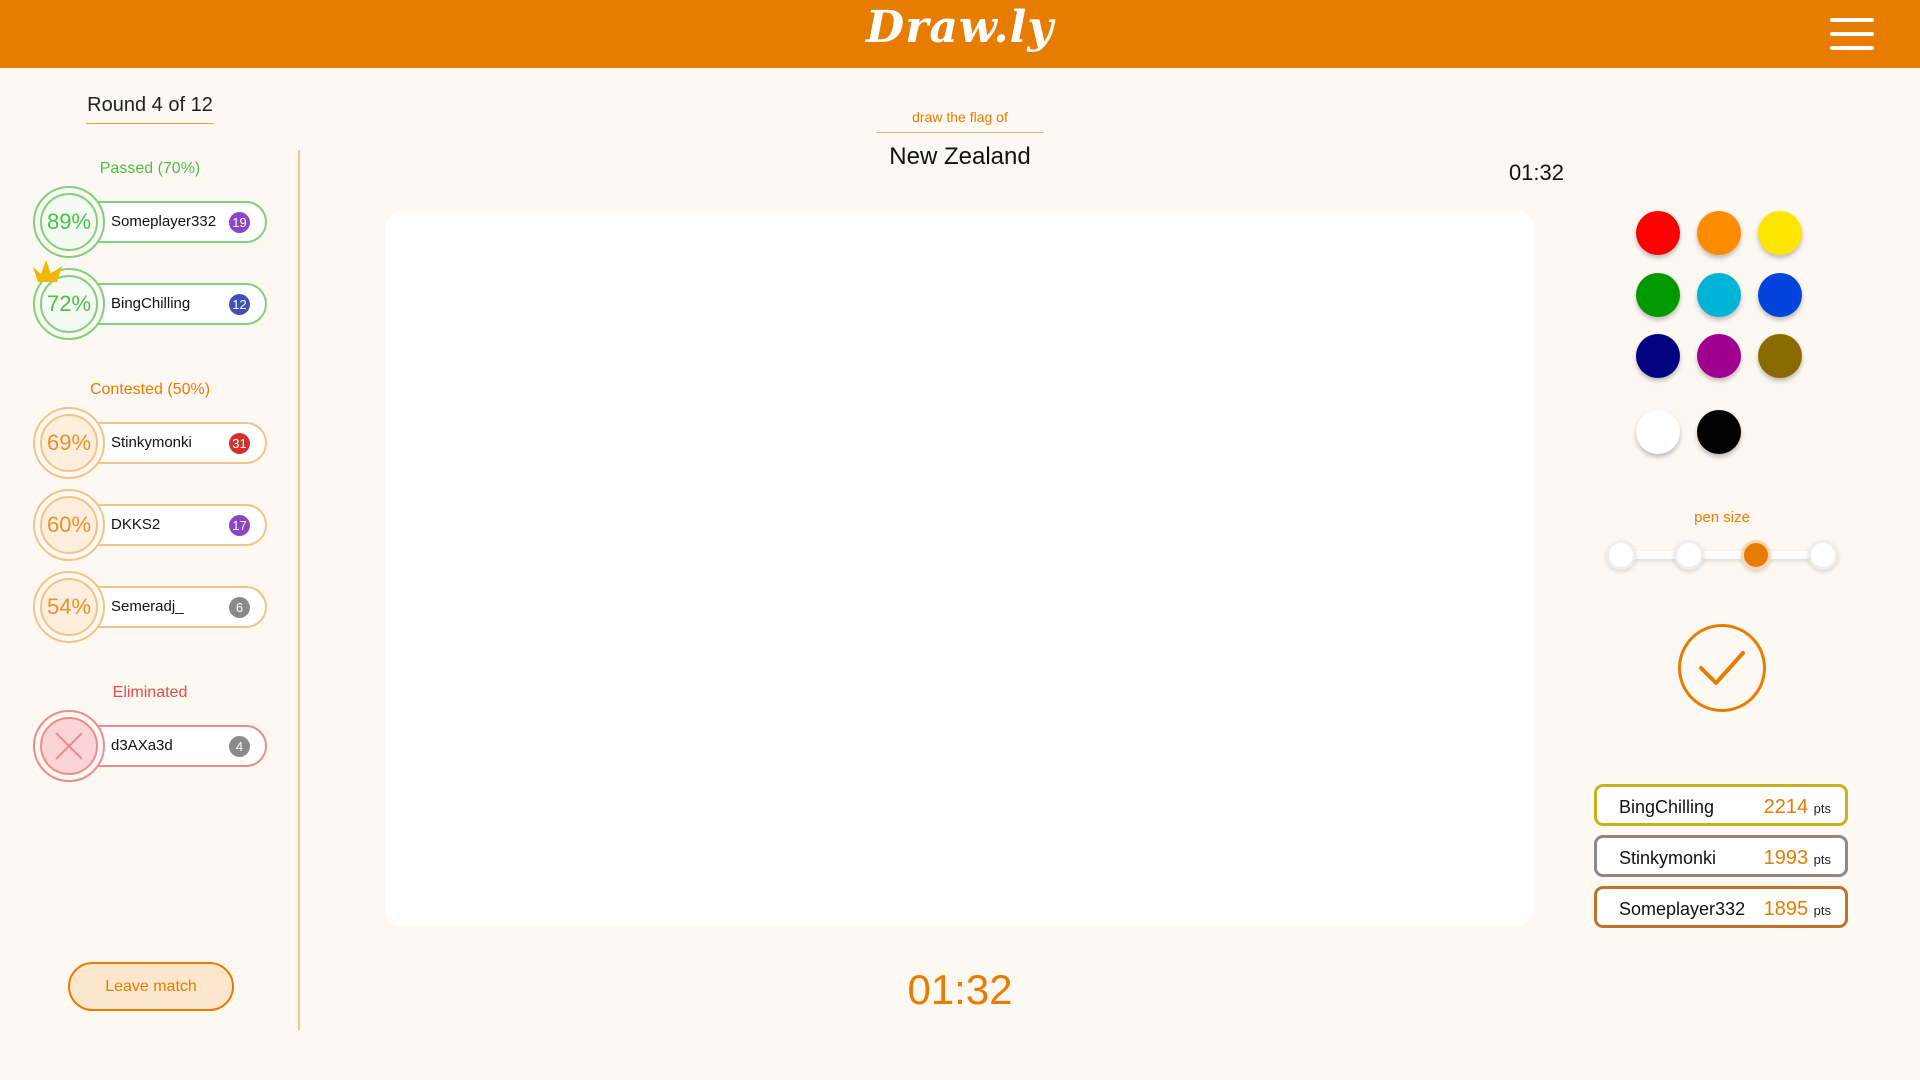 This screenshot has height=1080, width=1920. Describe the element at coordinates (1723, 555) in the screenshot. I see `pen-size-slider` at that location.